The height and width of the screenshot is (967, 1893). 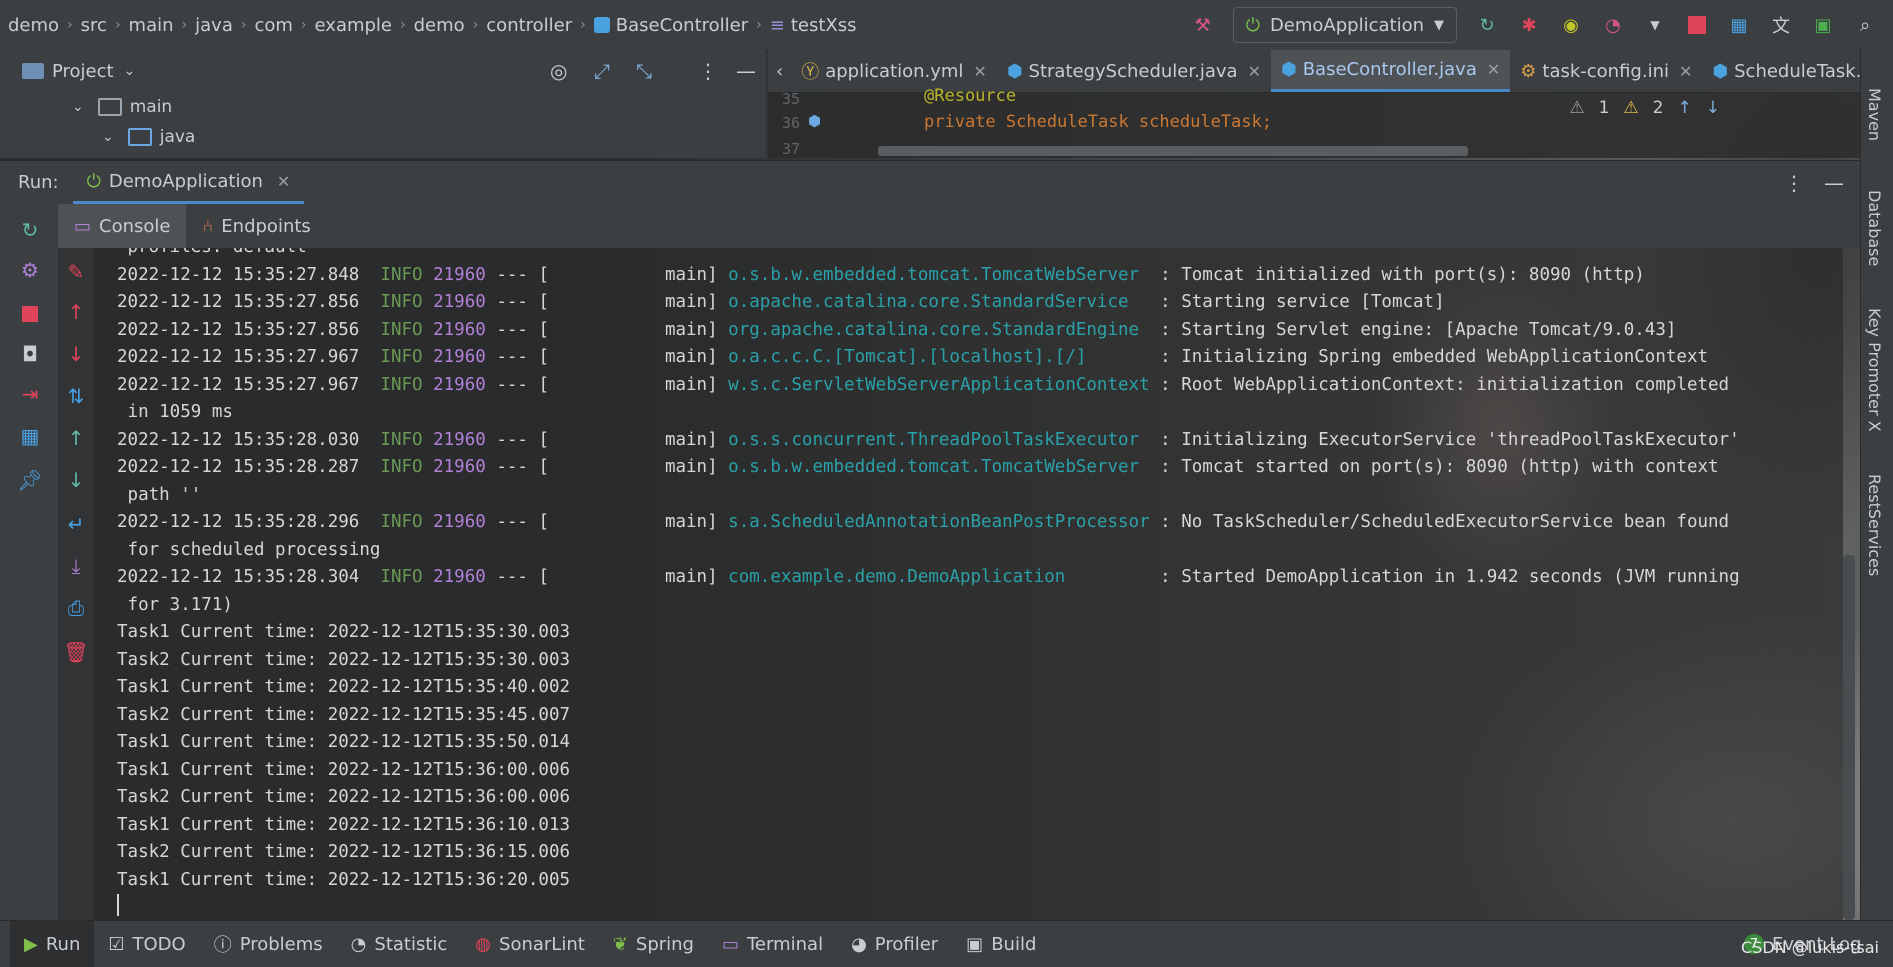 What do you see at coordinates (1577, 108) in the screenshot?
I see `warning-icon: ⚠` at bounding box center [1577, 108].